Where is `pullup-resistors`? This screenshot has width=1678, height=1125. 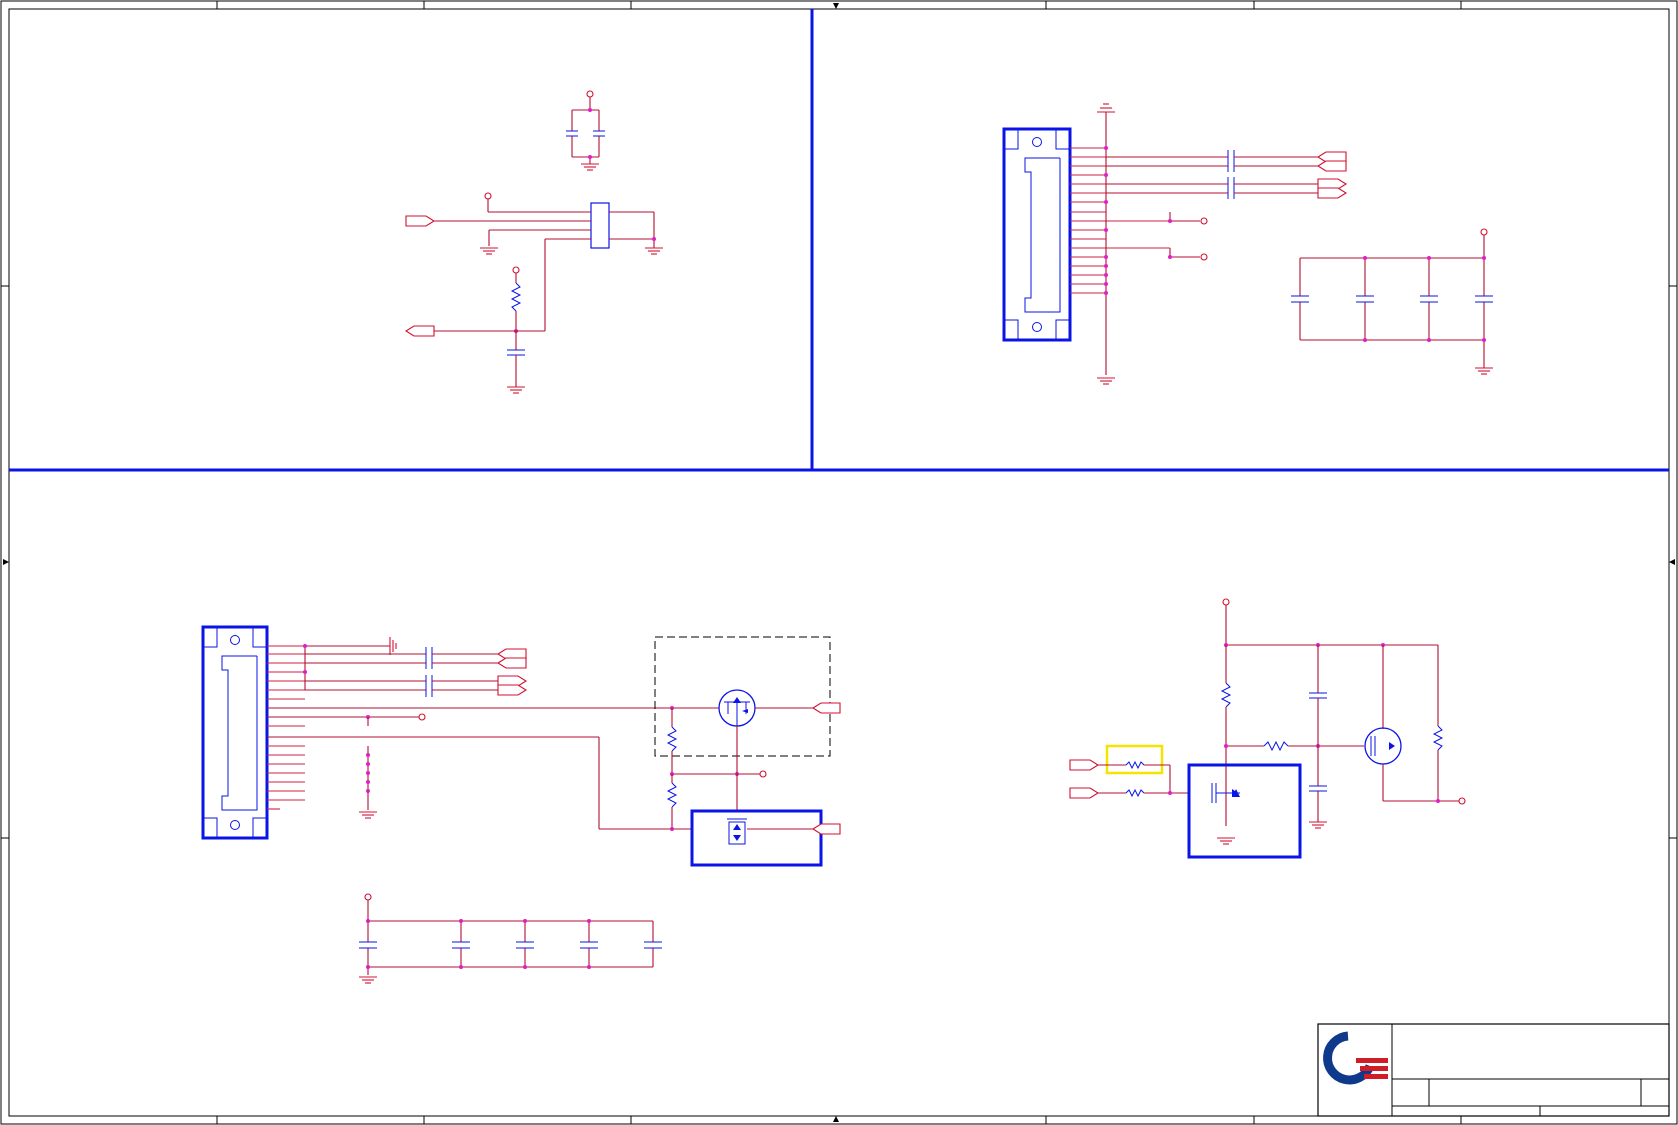 pullup-resistors is located at coordinates (1332, 735).